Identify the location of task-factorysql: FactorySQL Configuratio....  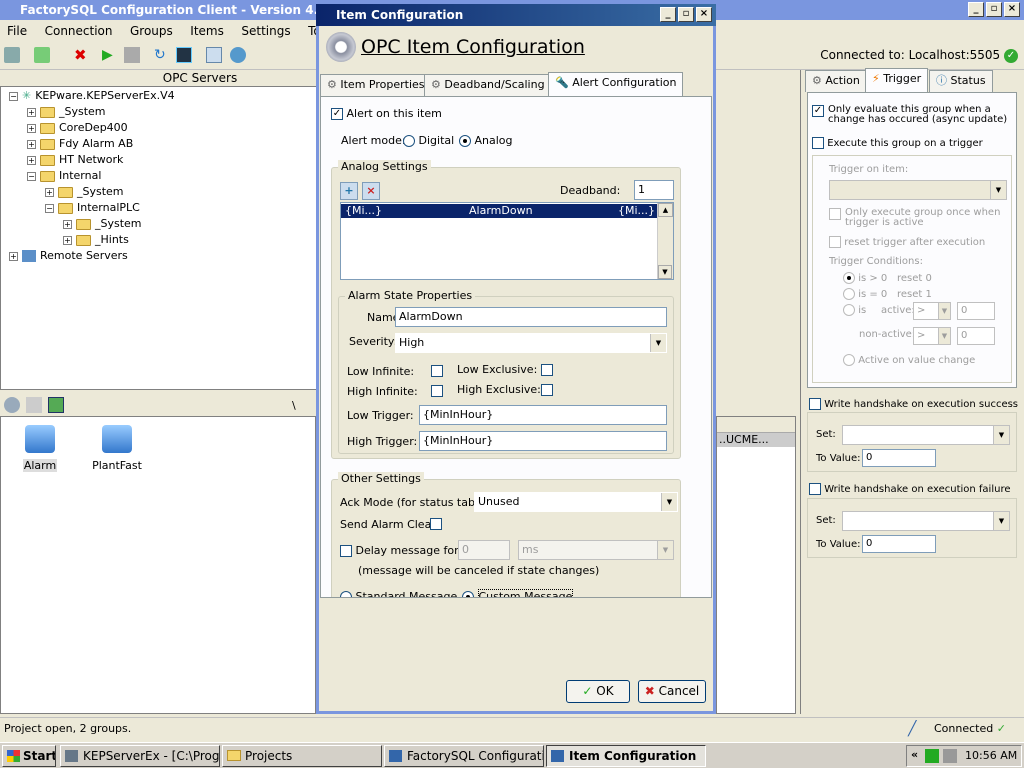
(464, 756).